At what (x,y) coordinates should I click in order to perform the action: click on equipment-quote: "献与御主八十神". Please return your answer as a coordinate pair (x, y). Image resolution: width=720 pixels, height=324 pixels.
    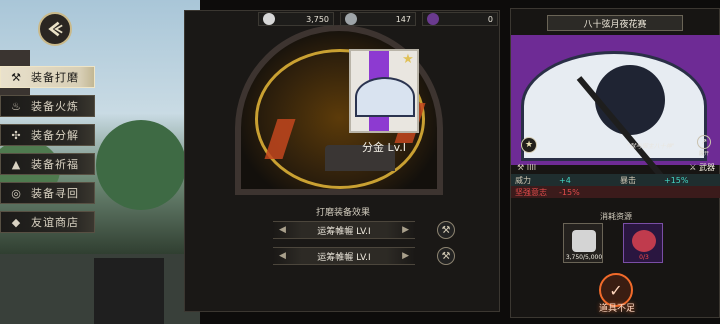
    Looking at the image, I should click on (651, 146).